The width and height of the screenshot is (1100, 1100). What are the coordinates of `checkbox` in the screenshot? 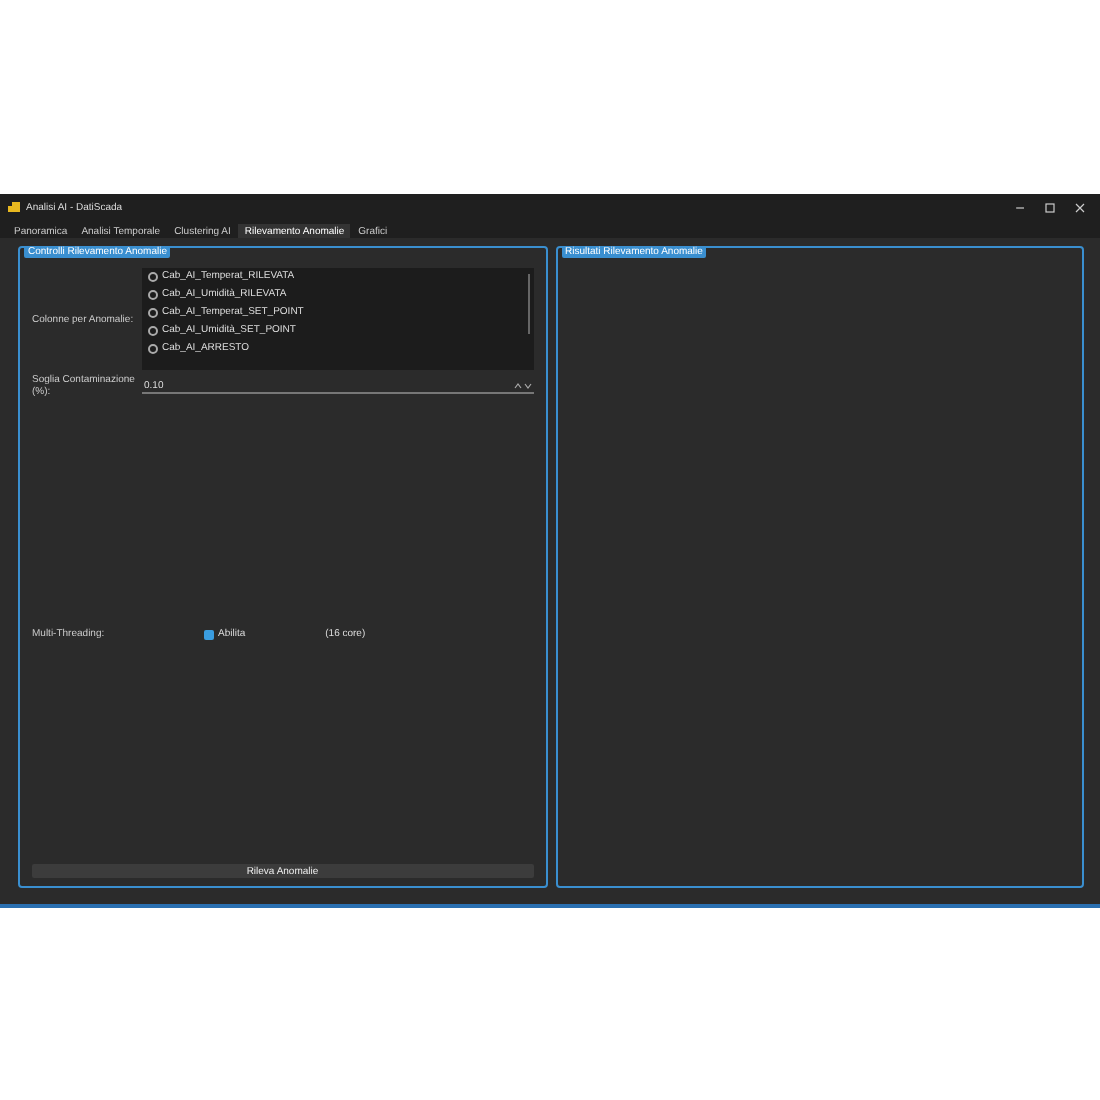 It's located at (209, 634).